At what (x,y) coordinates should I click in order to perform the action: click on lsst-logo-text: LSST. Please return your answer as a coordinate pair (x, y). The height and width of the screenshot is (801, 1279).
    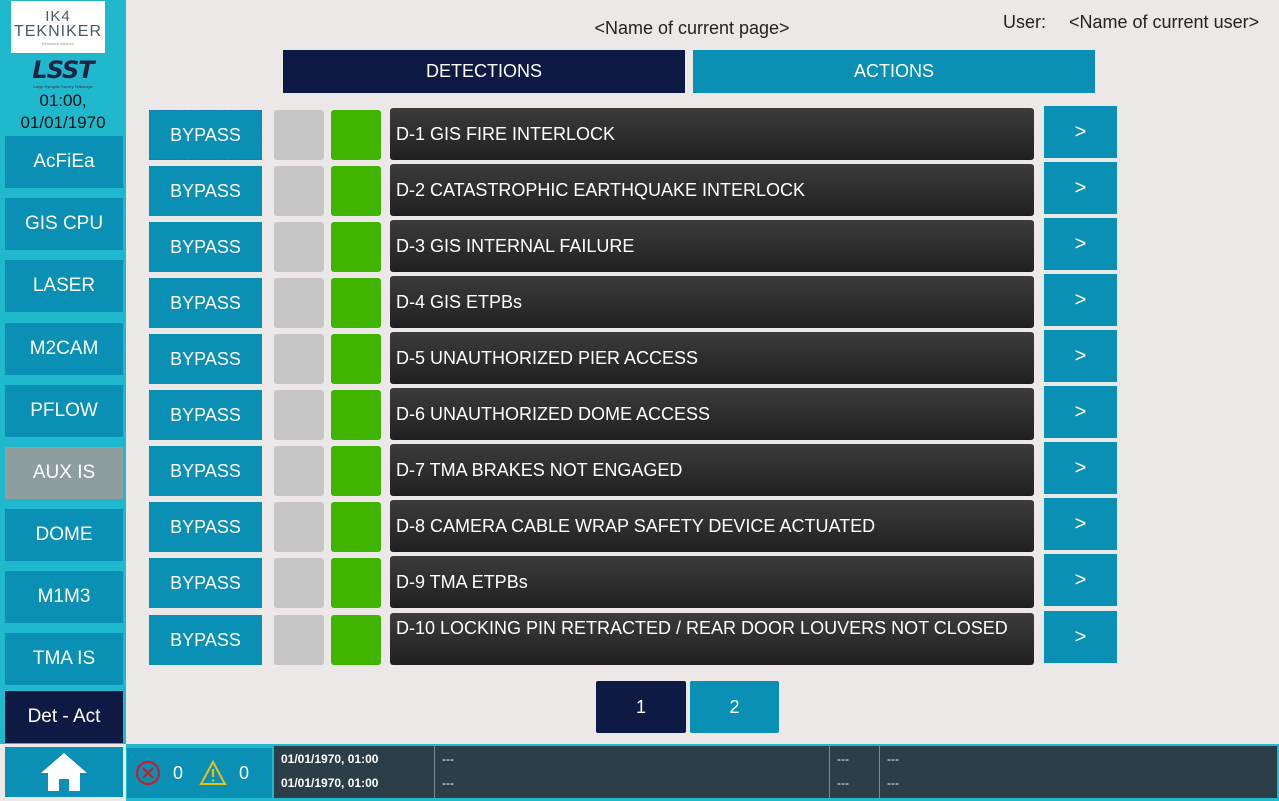
    Looking at the image, I should click on (63, 70).